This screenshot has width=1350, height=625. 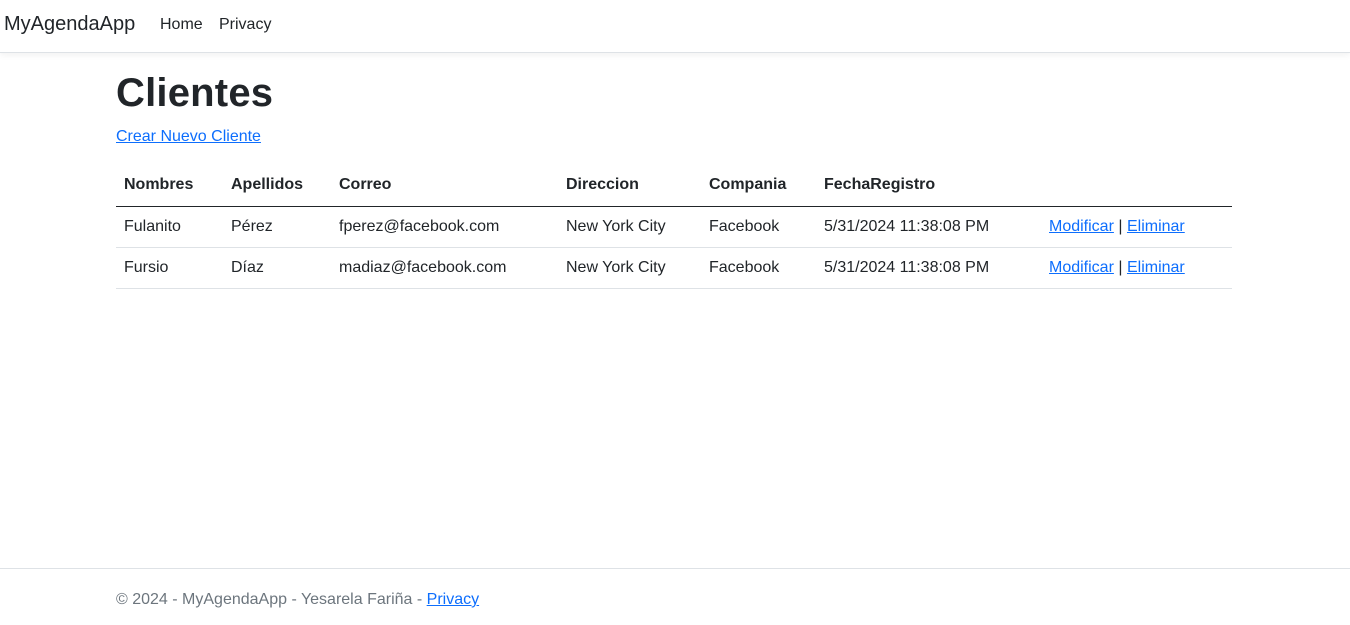 What do you see at coordinates (169, 186) in the screenshot?
I see `header-nombres: Nombres` at bounding box center [169, 186].